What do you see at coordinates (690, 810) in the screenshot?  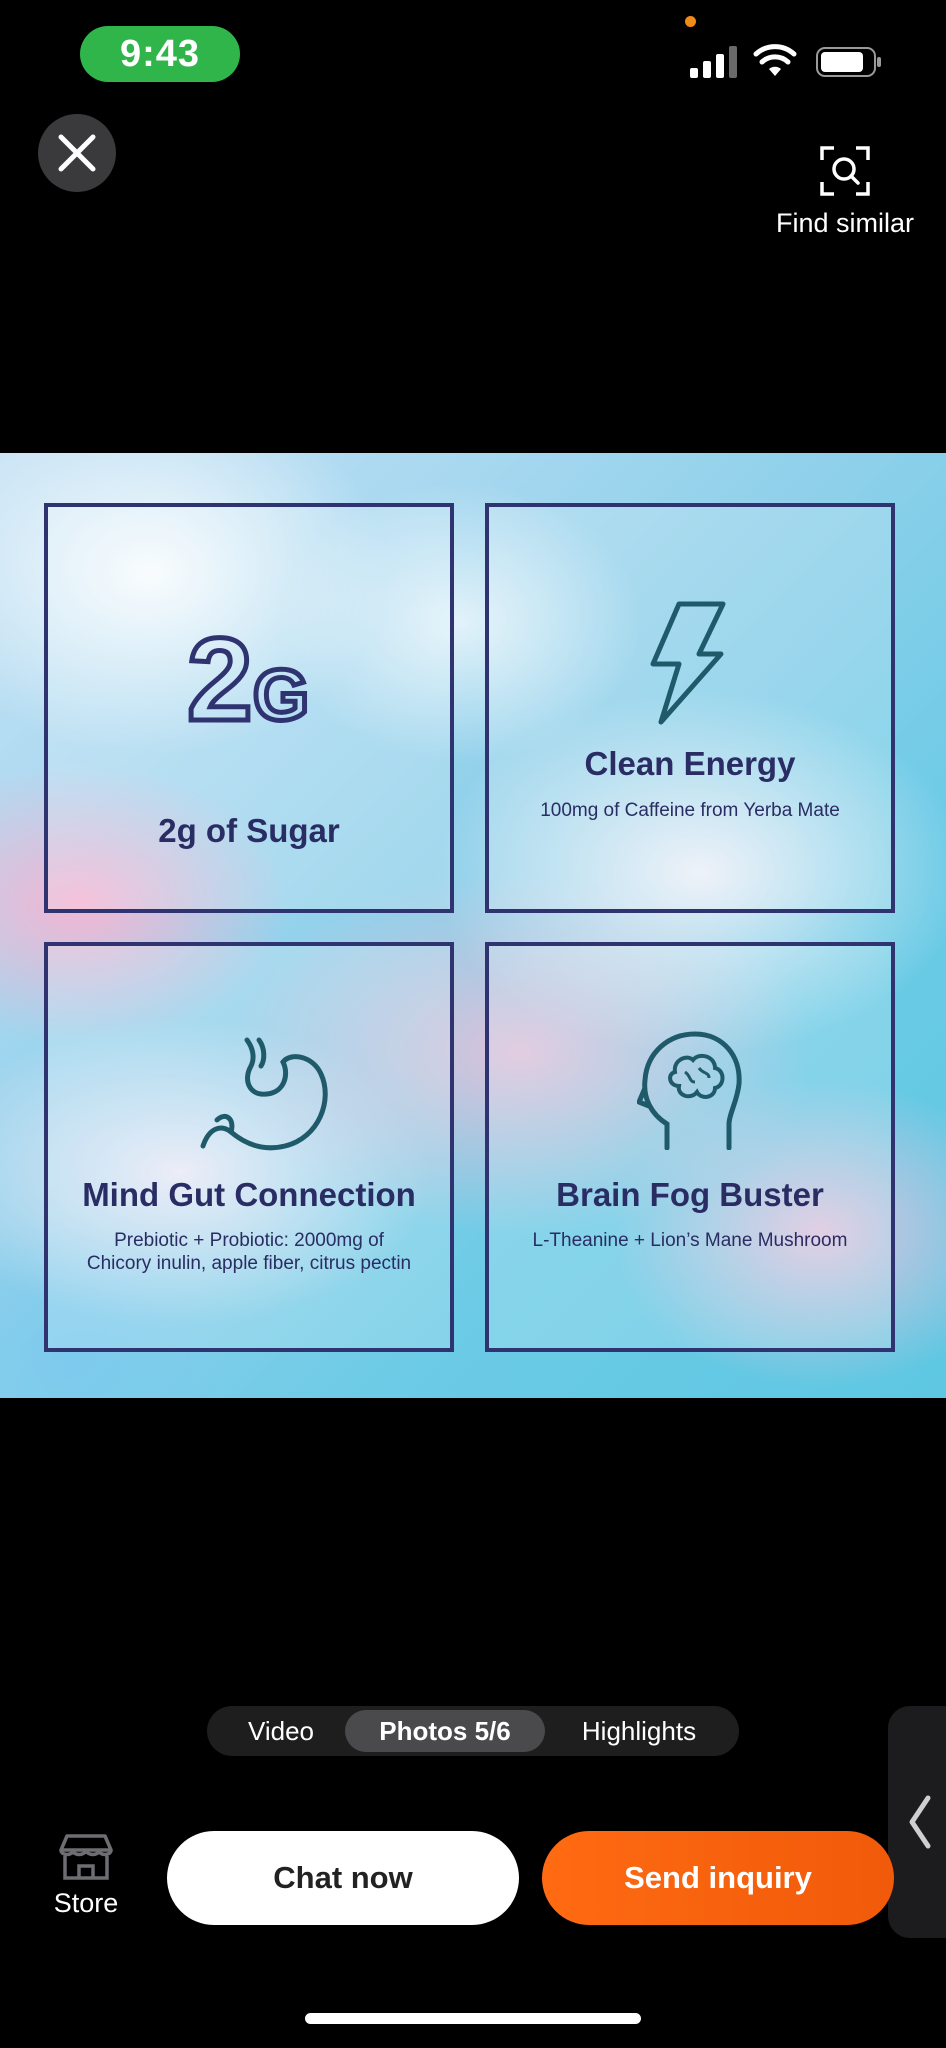 I see `tile-subtitle-energy: 100mg of Caffeine from Yerba Mate` at bounding box center [690, 810].